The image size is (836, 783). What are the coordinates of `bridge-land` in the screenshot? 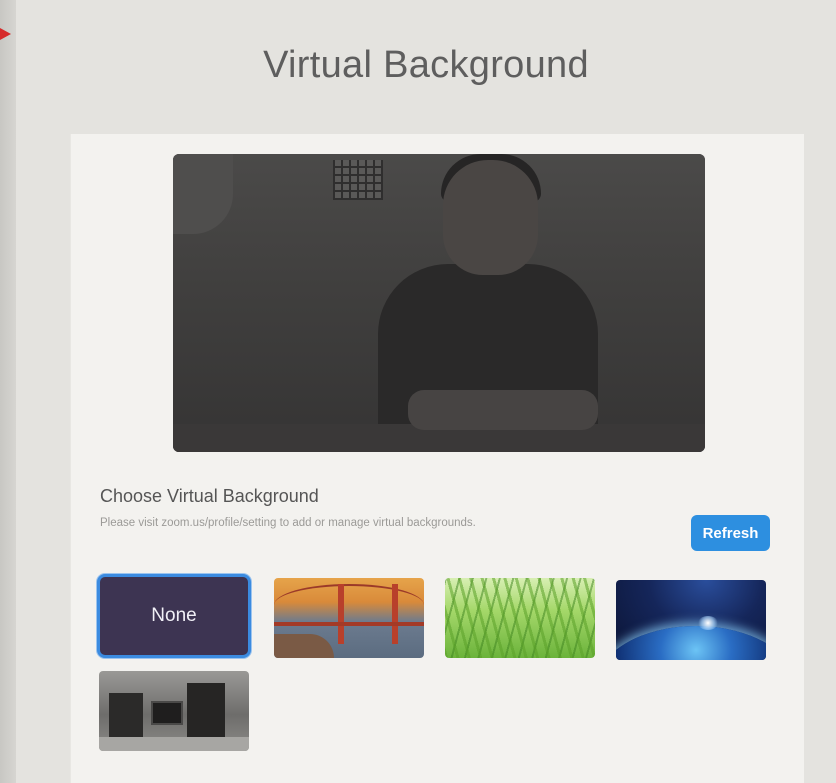 It's located at (304, 646).